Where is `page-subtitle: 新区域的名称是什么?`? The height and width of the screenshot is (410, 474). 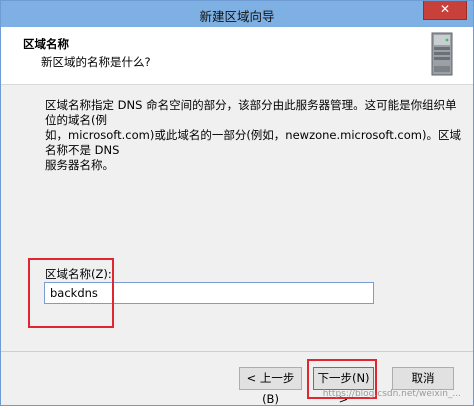 page-subtitle: 新区域的名称是什么? is located at coordinates (96, 62).